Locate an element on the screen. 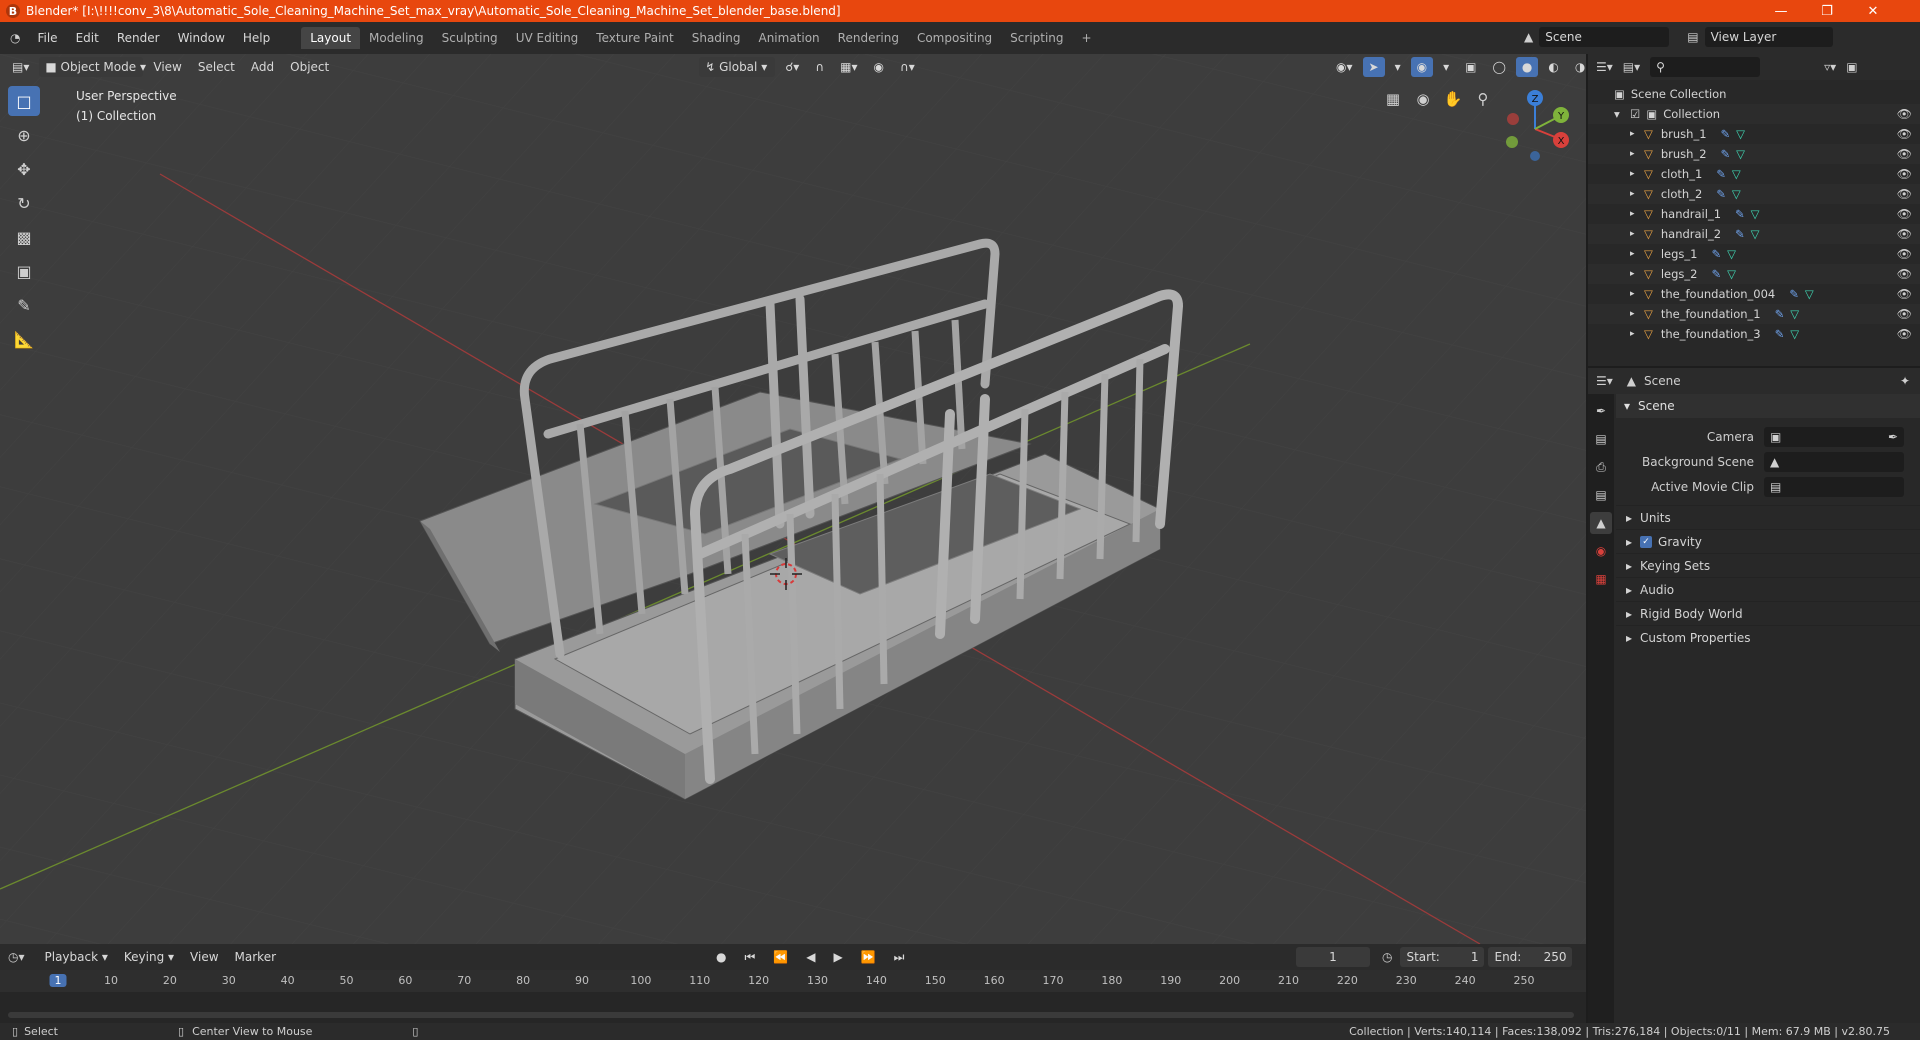 This screenshot has height=1040, width=1920. tab-layout: Layout is located at coordinates (331, 38).